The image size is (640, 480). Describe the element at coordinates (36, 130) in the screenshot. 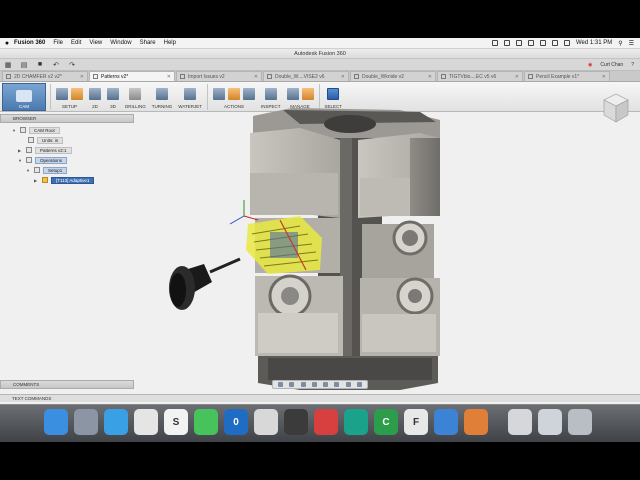

I see `tree-node-cam-root: ▼ CAM Root` at that location.